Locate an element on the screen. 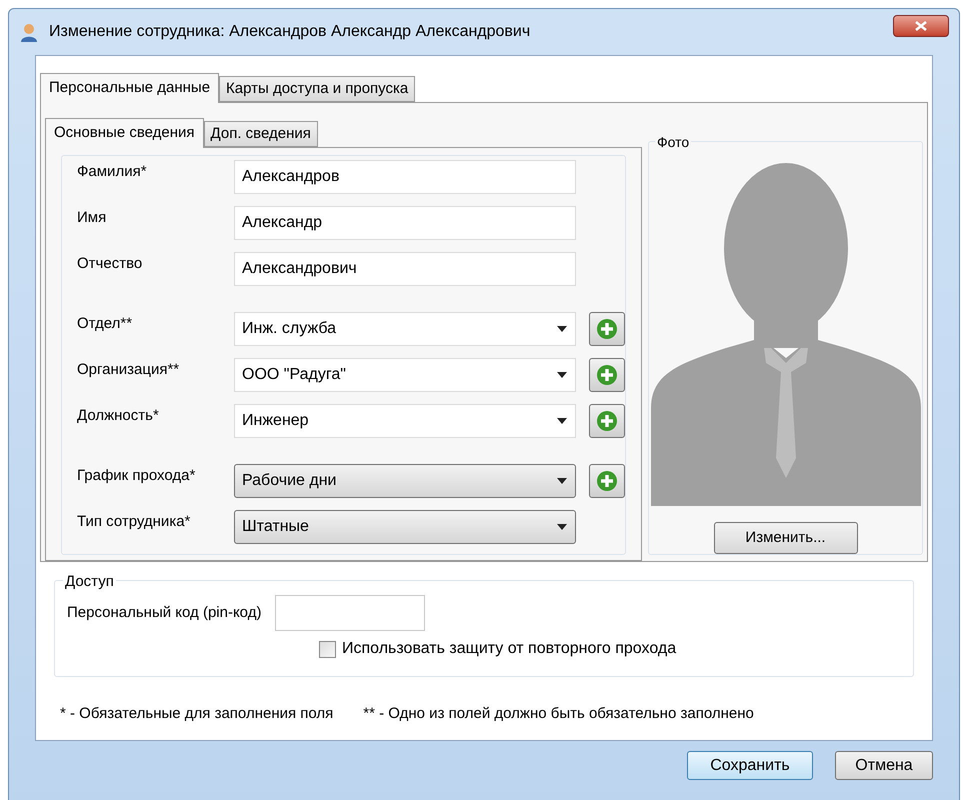 The image size is (963, 800). close-icon is located at coordinates (921, 26).